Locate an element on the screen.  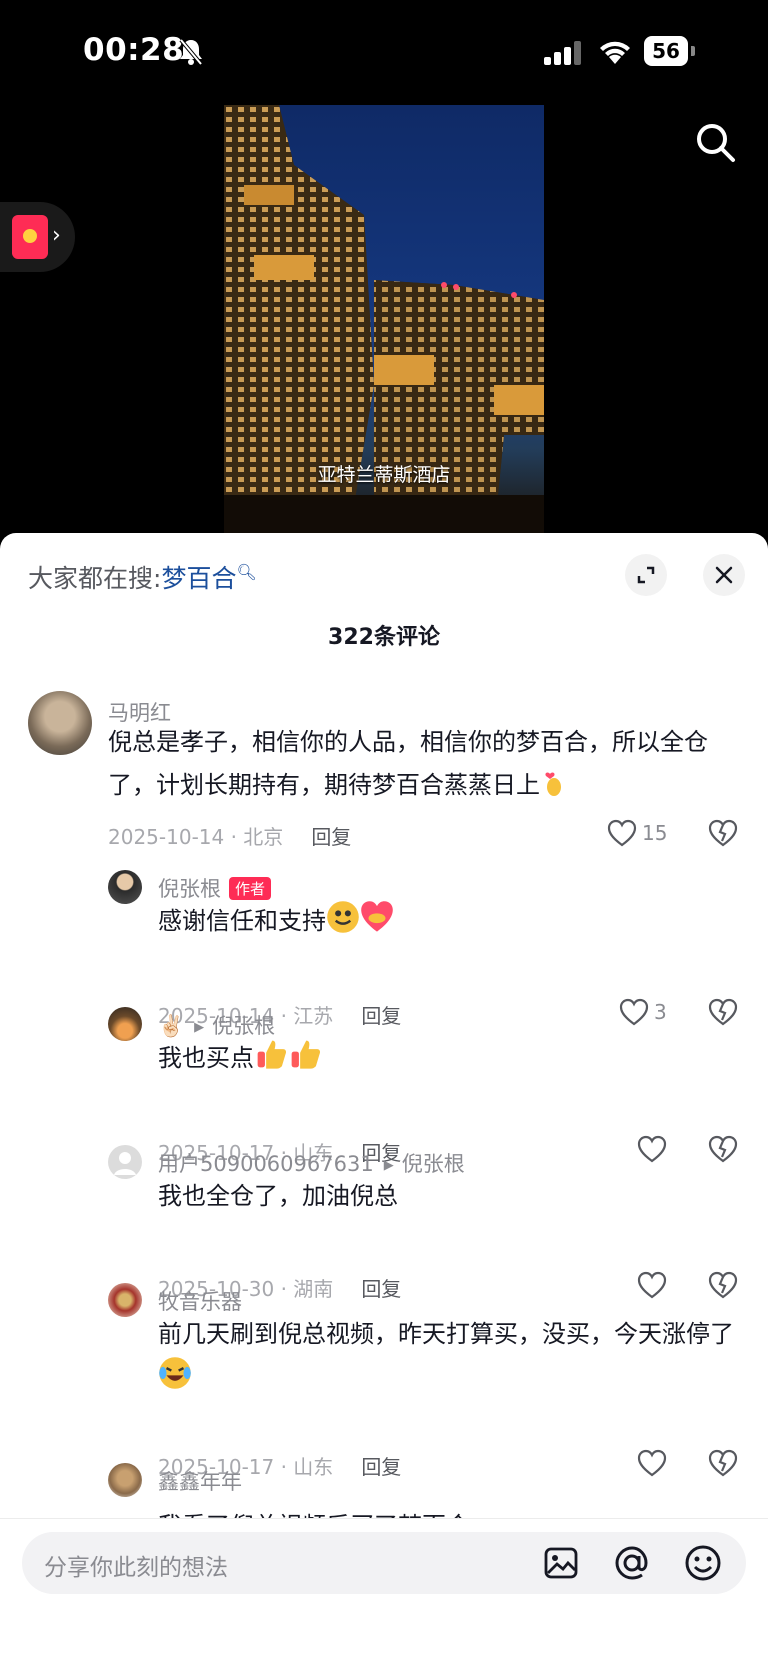
close-icon is located at coordinates (724, 575).